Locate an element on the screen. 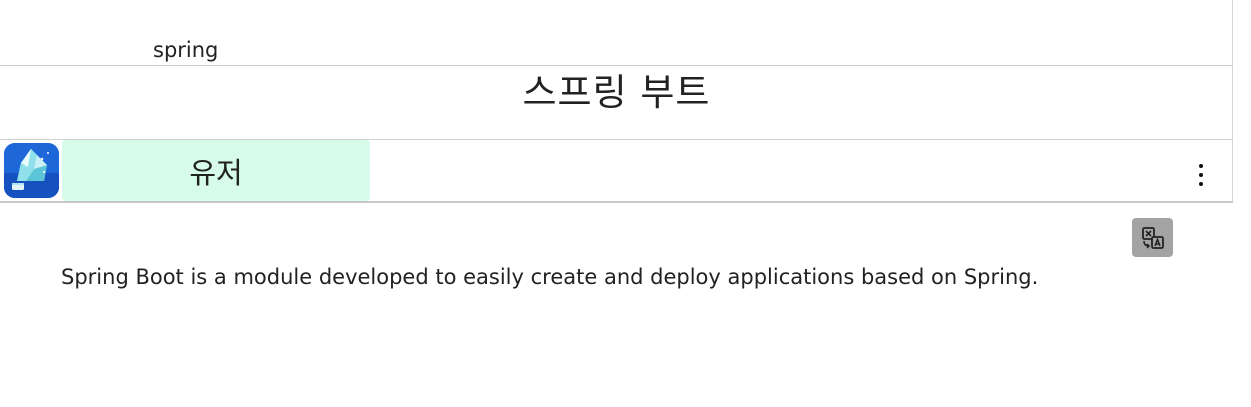 This screenshot has height=407, width=1251. iceberg-icon is located at coordinates (31, 170).